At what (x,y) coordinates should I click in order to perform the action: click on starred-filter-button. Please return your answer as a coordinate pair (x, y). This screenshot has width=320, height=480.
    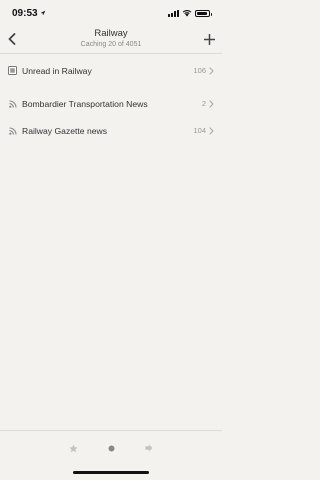
    Looking at the image, I should click on (73, 448).